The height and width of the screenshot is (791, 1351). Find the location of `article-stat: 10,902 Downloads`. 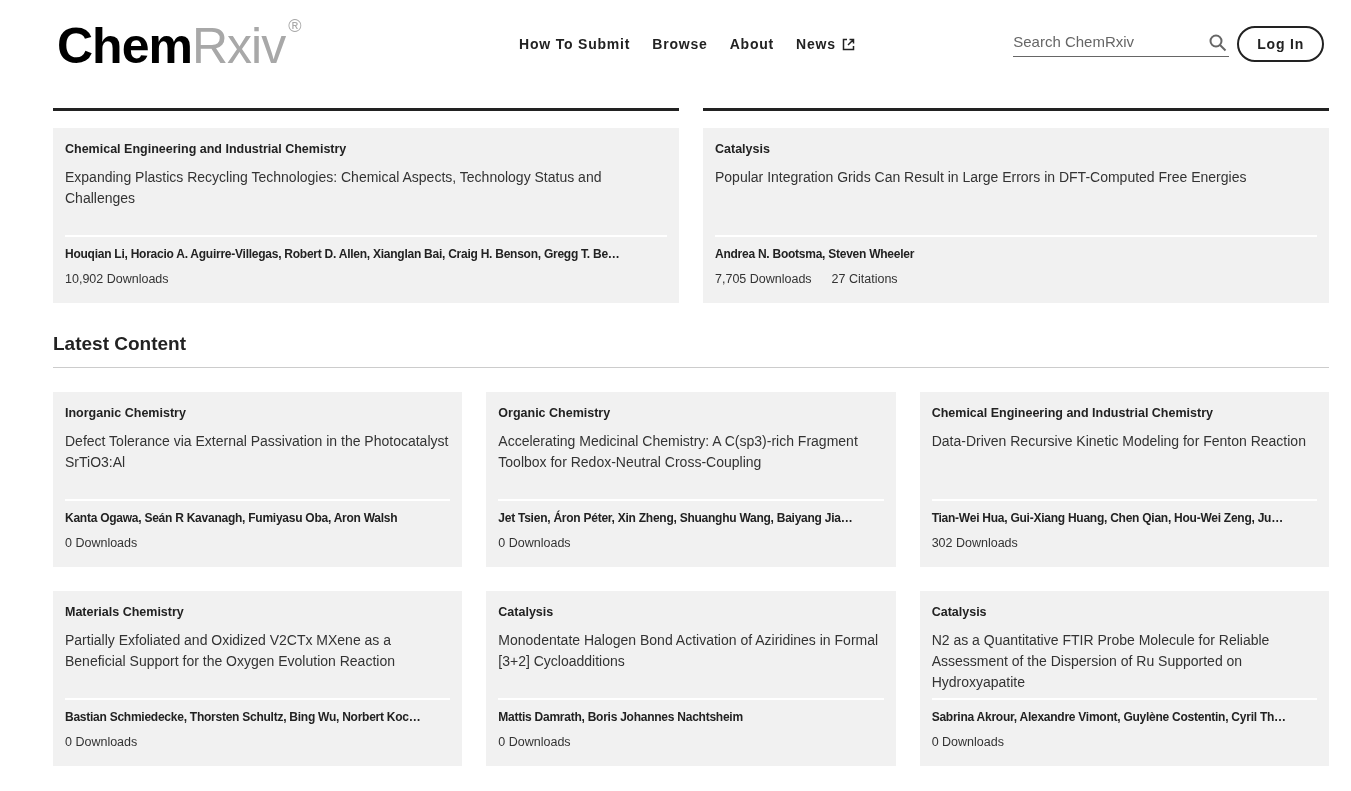

article-stat: 10,902 Downloads is located at coordinates (117, 279).